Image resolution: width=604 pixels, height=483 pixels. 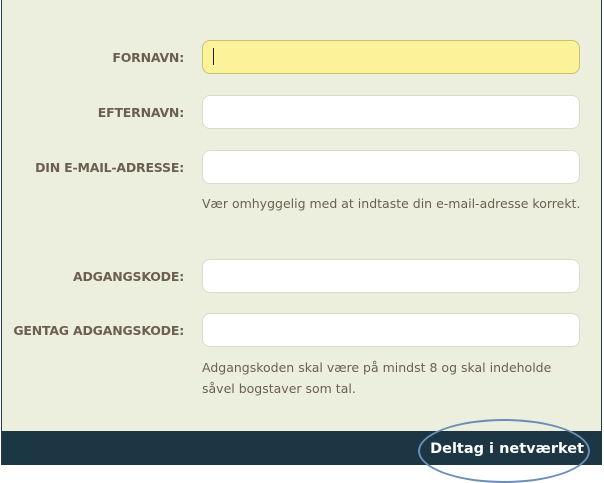 What do you see at coordinates (391, 112) in the screenshot?
I see `last-name-input` at bounding box center [391, 112].